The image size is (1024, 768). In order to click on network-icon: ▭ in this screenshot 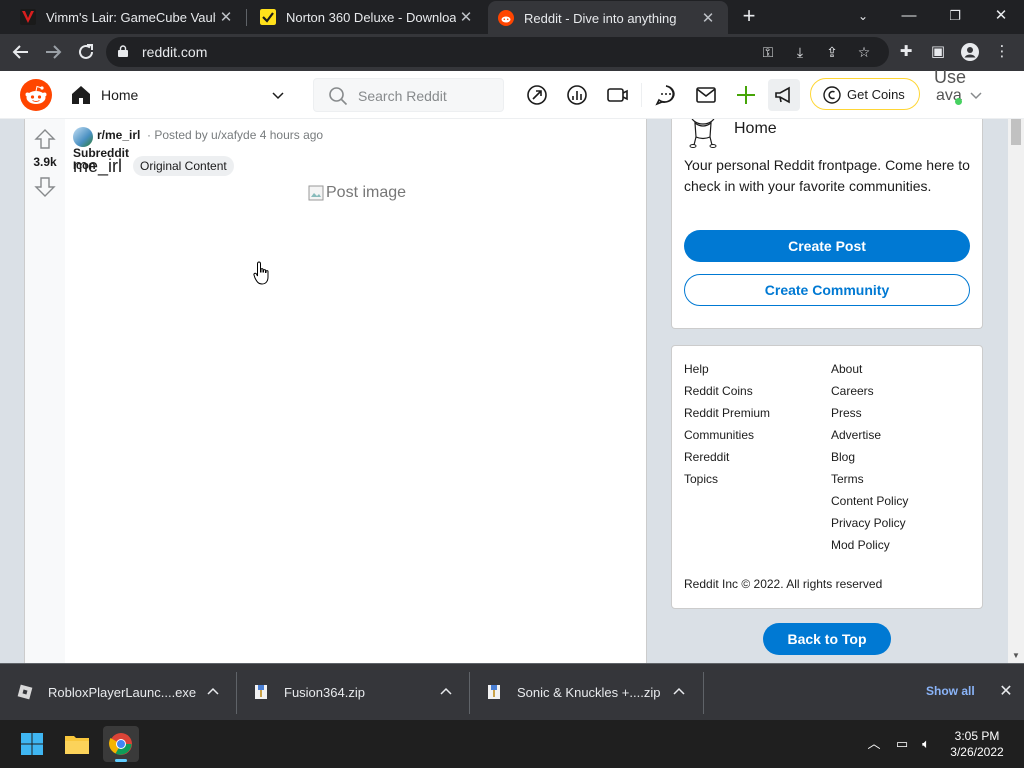, I will do `click(902, 744)`.